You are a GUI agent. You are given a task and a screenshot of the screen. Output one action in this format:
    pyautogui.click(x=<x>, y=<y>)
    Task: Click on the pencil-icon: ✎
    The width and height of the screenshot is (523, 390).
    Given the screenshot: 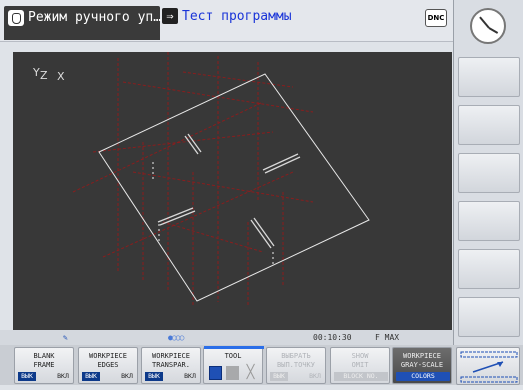 What is the action you would take?
    pyautogui.click(x=65, y=337)
    